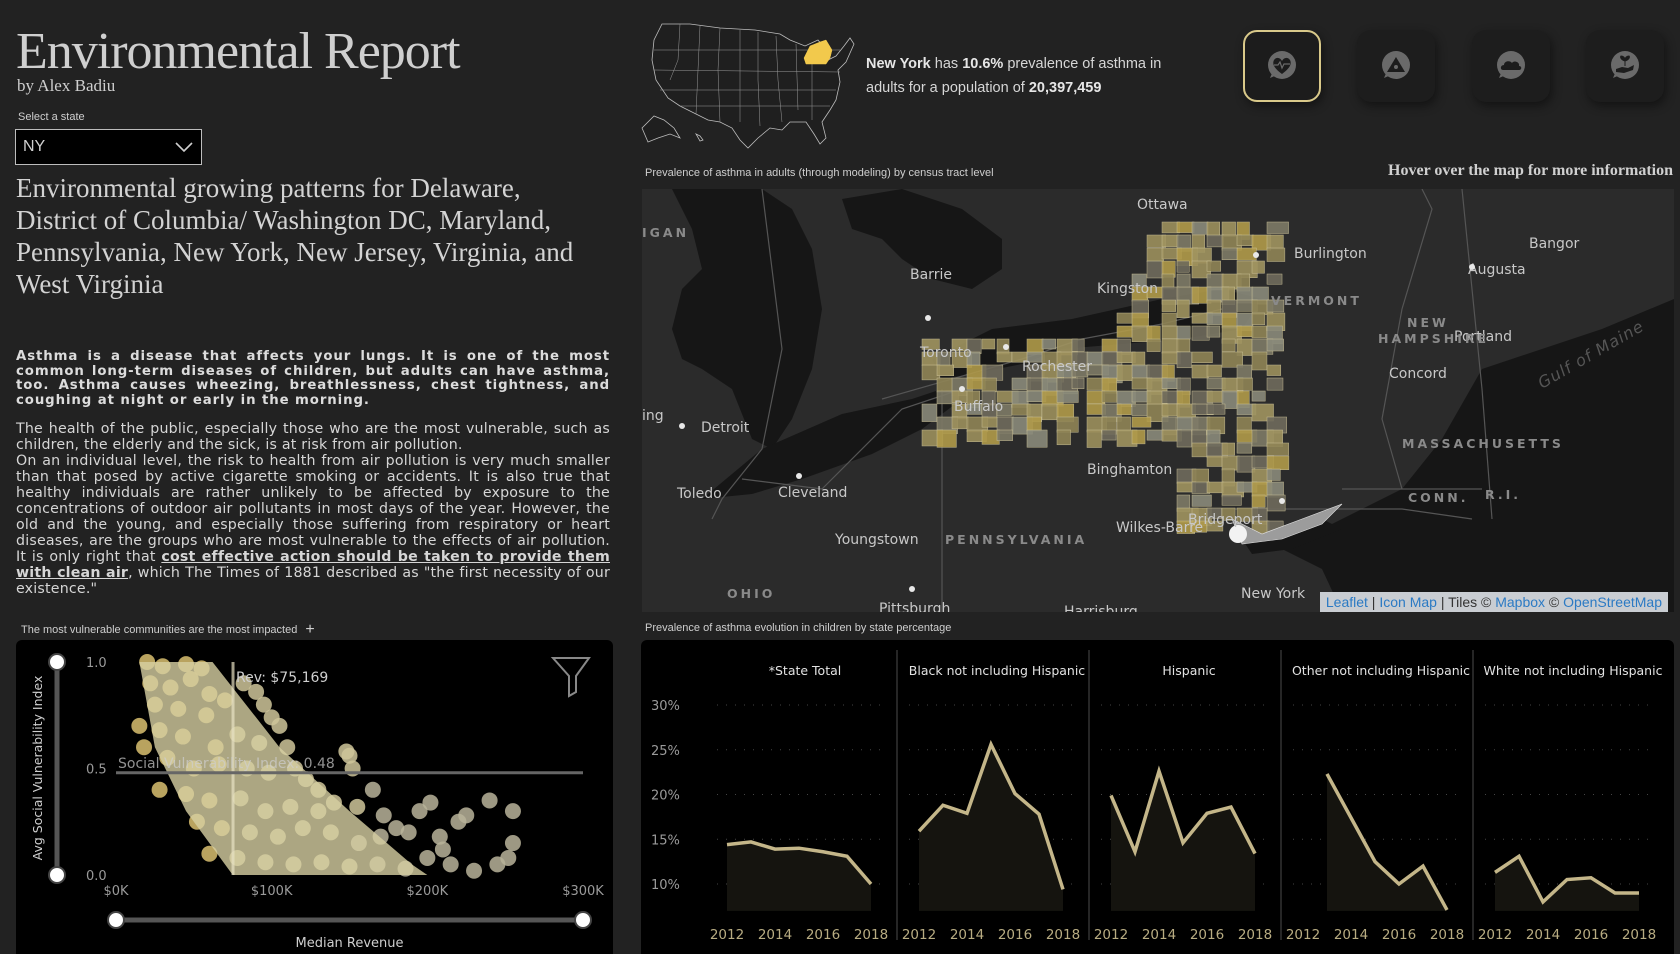 The width and height of the screenshot is (1680, 954). I want to click on y-range-slider-handle, so click(57, 662).